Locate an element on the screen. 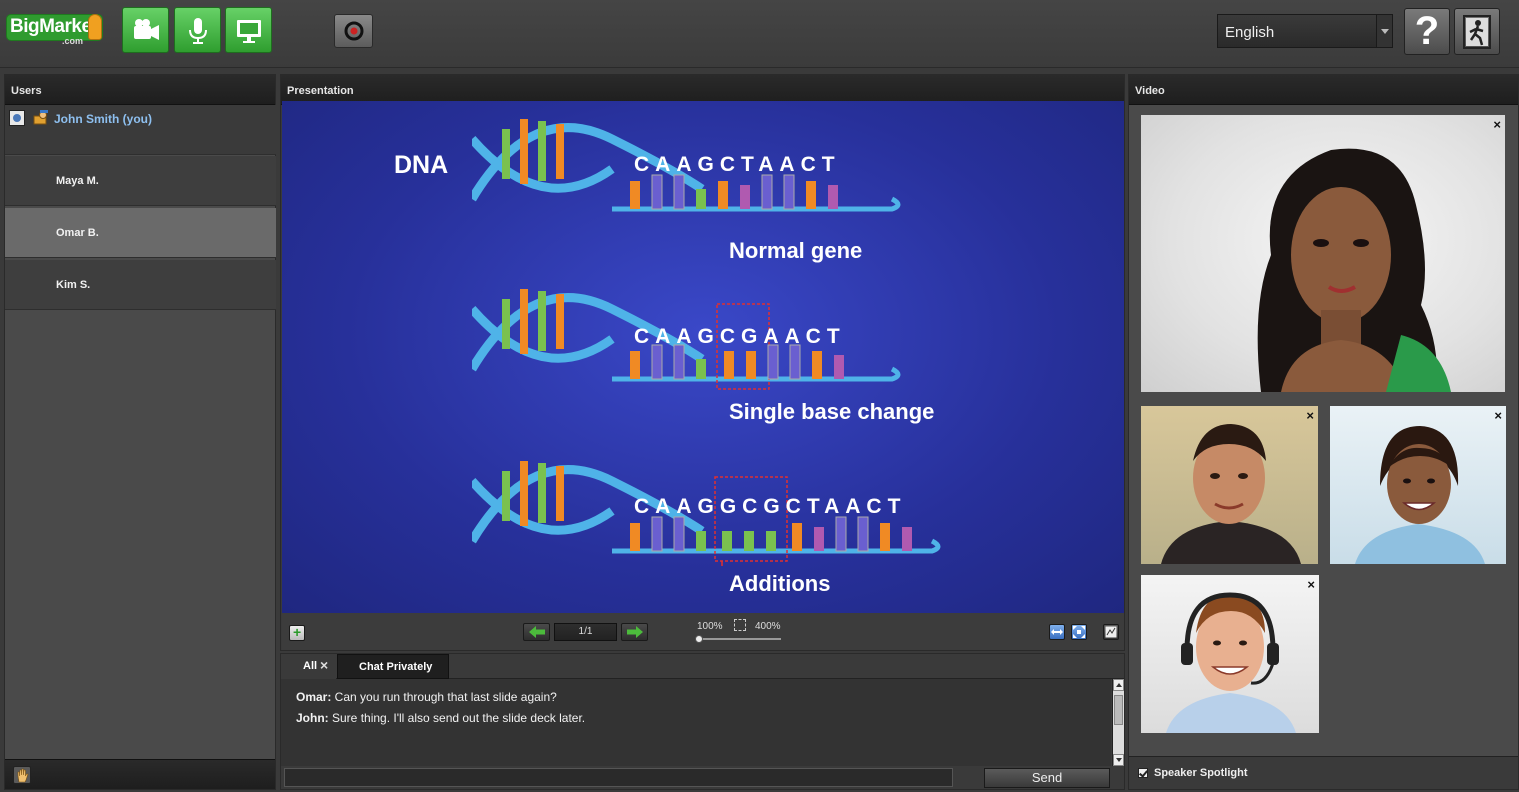 This screenshot has height=792, width=1519. record-button is located at coordinates (353, 31).